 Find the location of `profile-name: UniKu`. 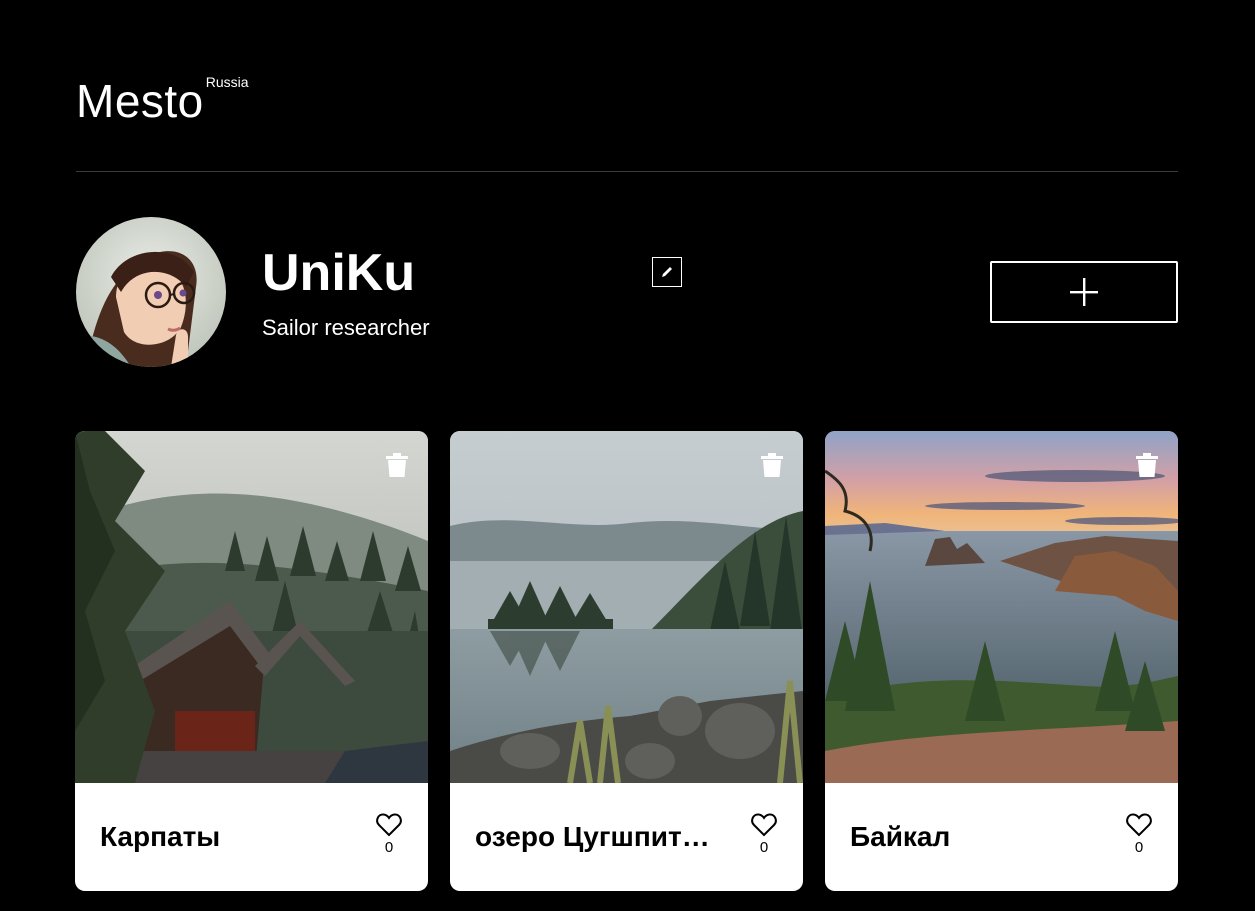

profile-name: UniKu is located at coordinates (339, 273).